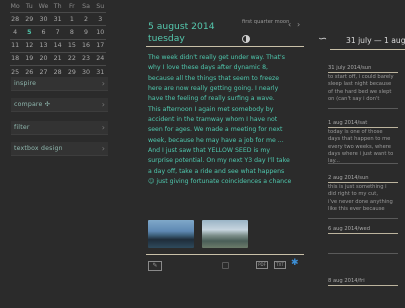 This screenshot has width=405, height=308. I want to click on calendar-day: 20, so click(43, 58).